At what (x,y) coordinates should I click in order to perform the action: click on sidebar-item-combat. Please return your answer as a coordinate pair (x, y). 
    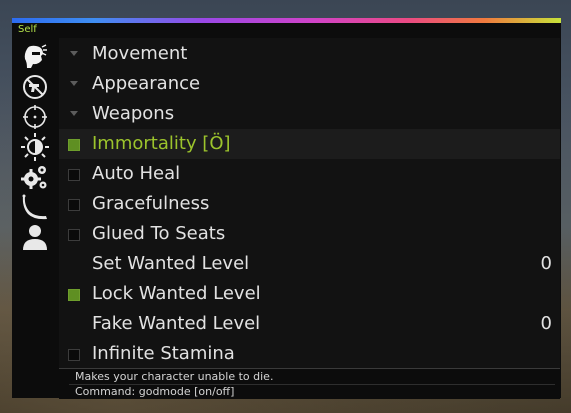
    Looking at the image, I should click on (35, 87).